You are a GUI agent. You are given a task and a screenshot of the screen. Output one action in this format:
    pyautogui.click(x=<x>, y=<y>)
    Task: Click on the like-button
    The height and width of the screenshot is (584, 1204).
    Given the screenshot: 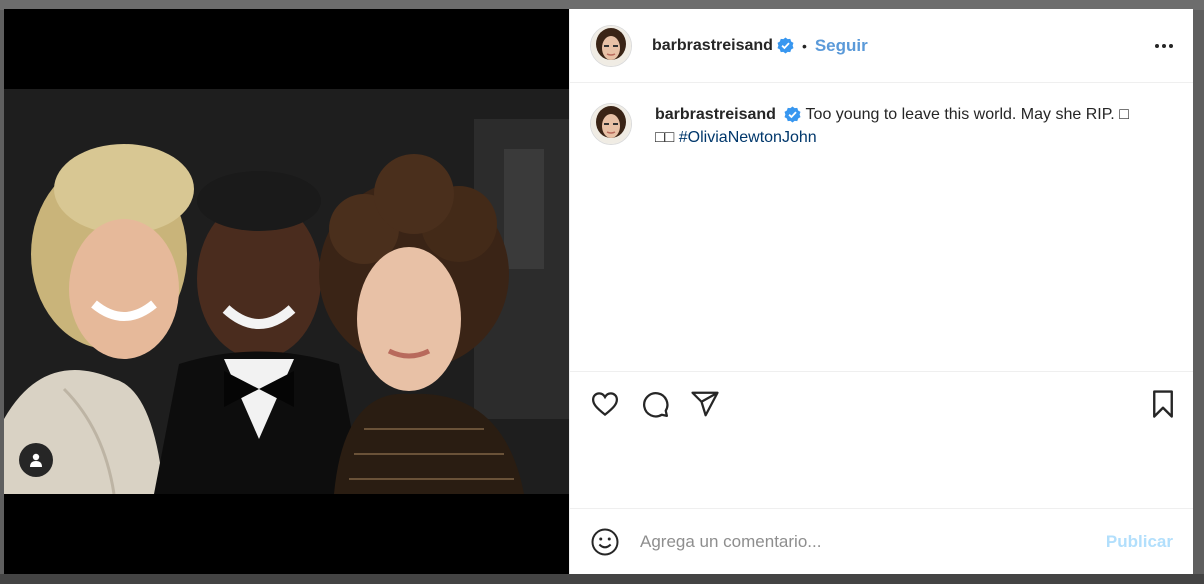 What is the action you would take?
    pyautogui.click(x=605, y=404)
    